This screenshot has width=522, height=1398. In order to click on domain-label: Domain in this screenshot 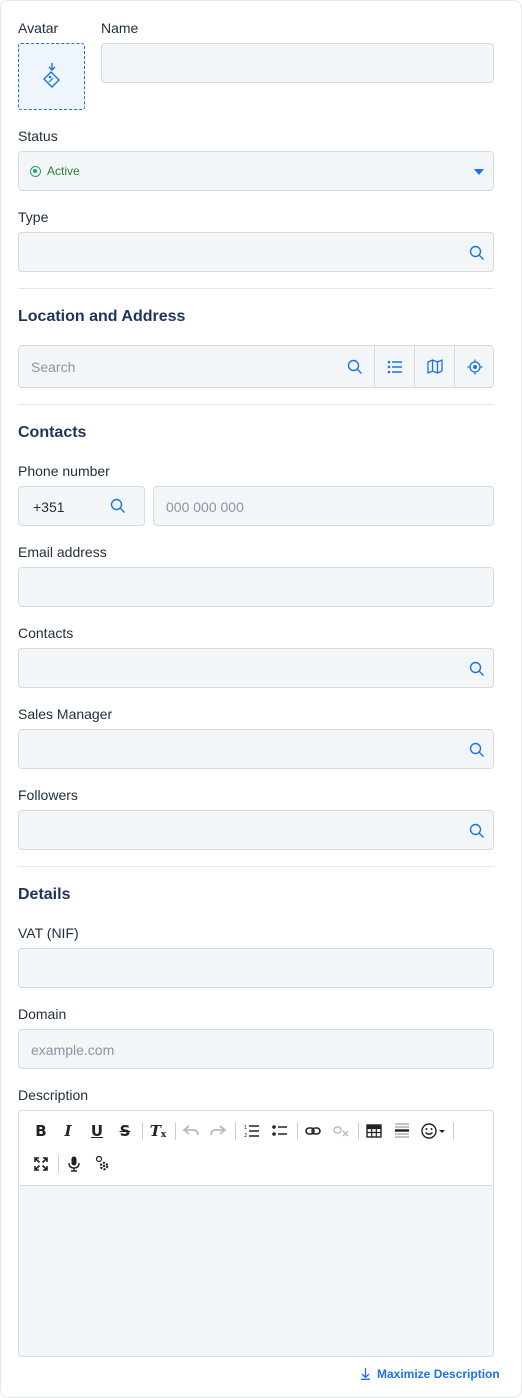, I will do `click(42, 1014)`.